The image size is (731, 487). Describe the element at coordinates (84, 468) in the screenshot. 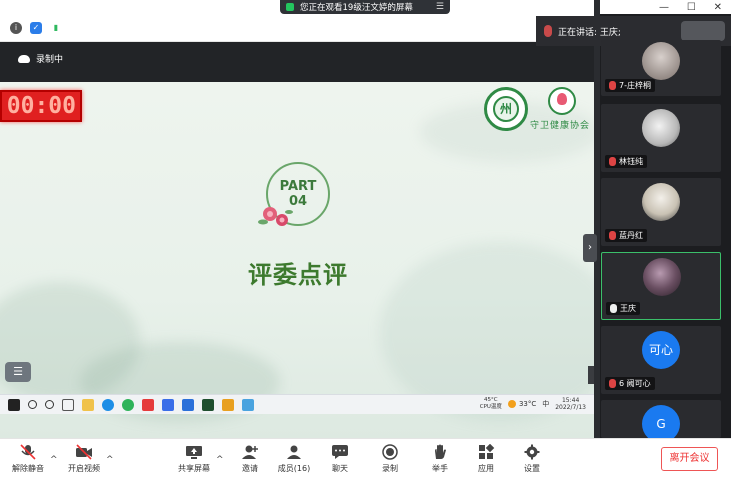

I see `start-video-label: 开启视频` at that location.